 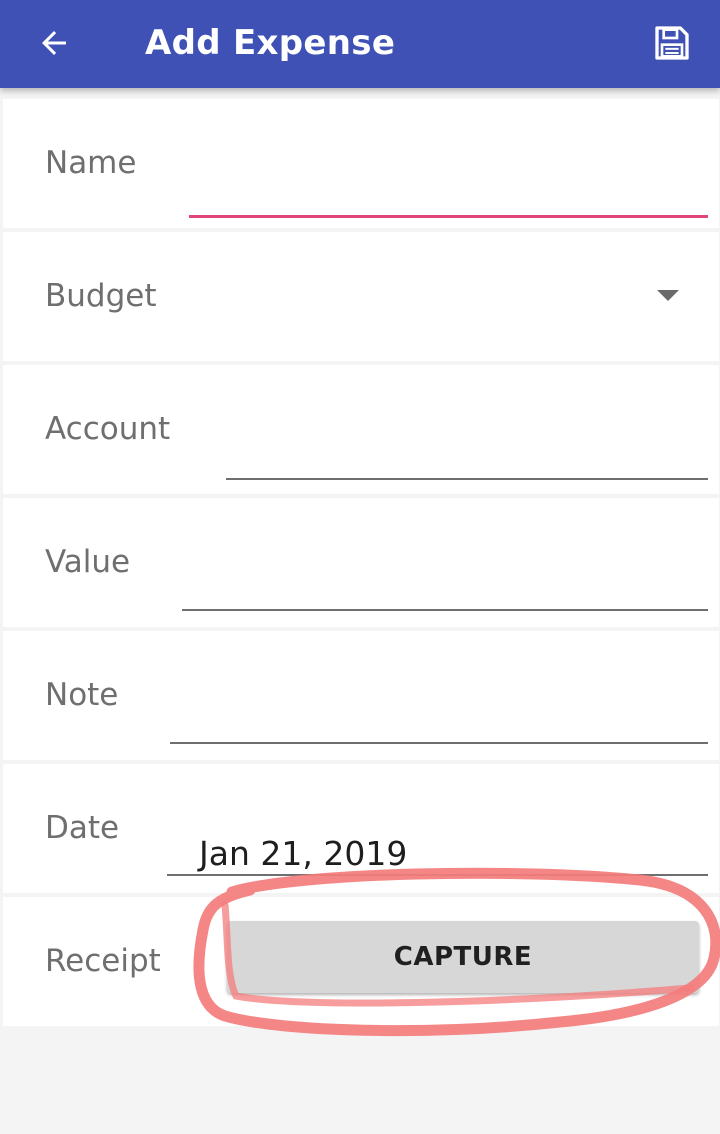 I want to click on note-input, so click(x=439, y=719).